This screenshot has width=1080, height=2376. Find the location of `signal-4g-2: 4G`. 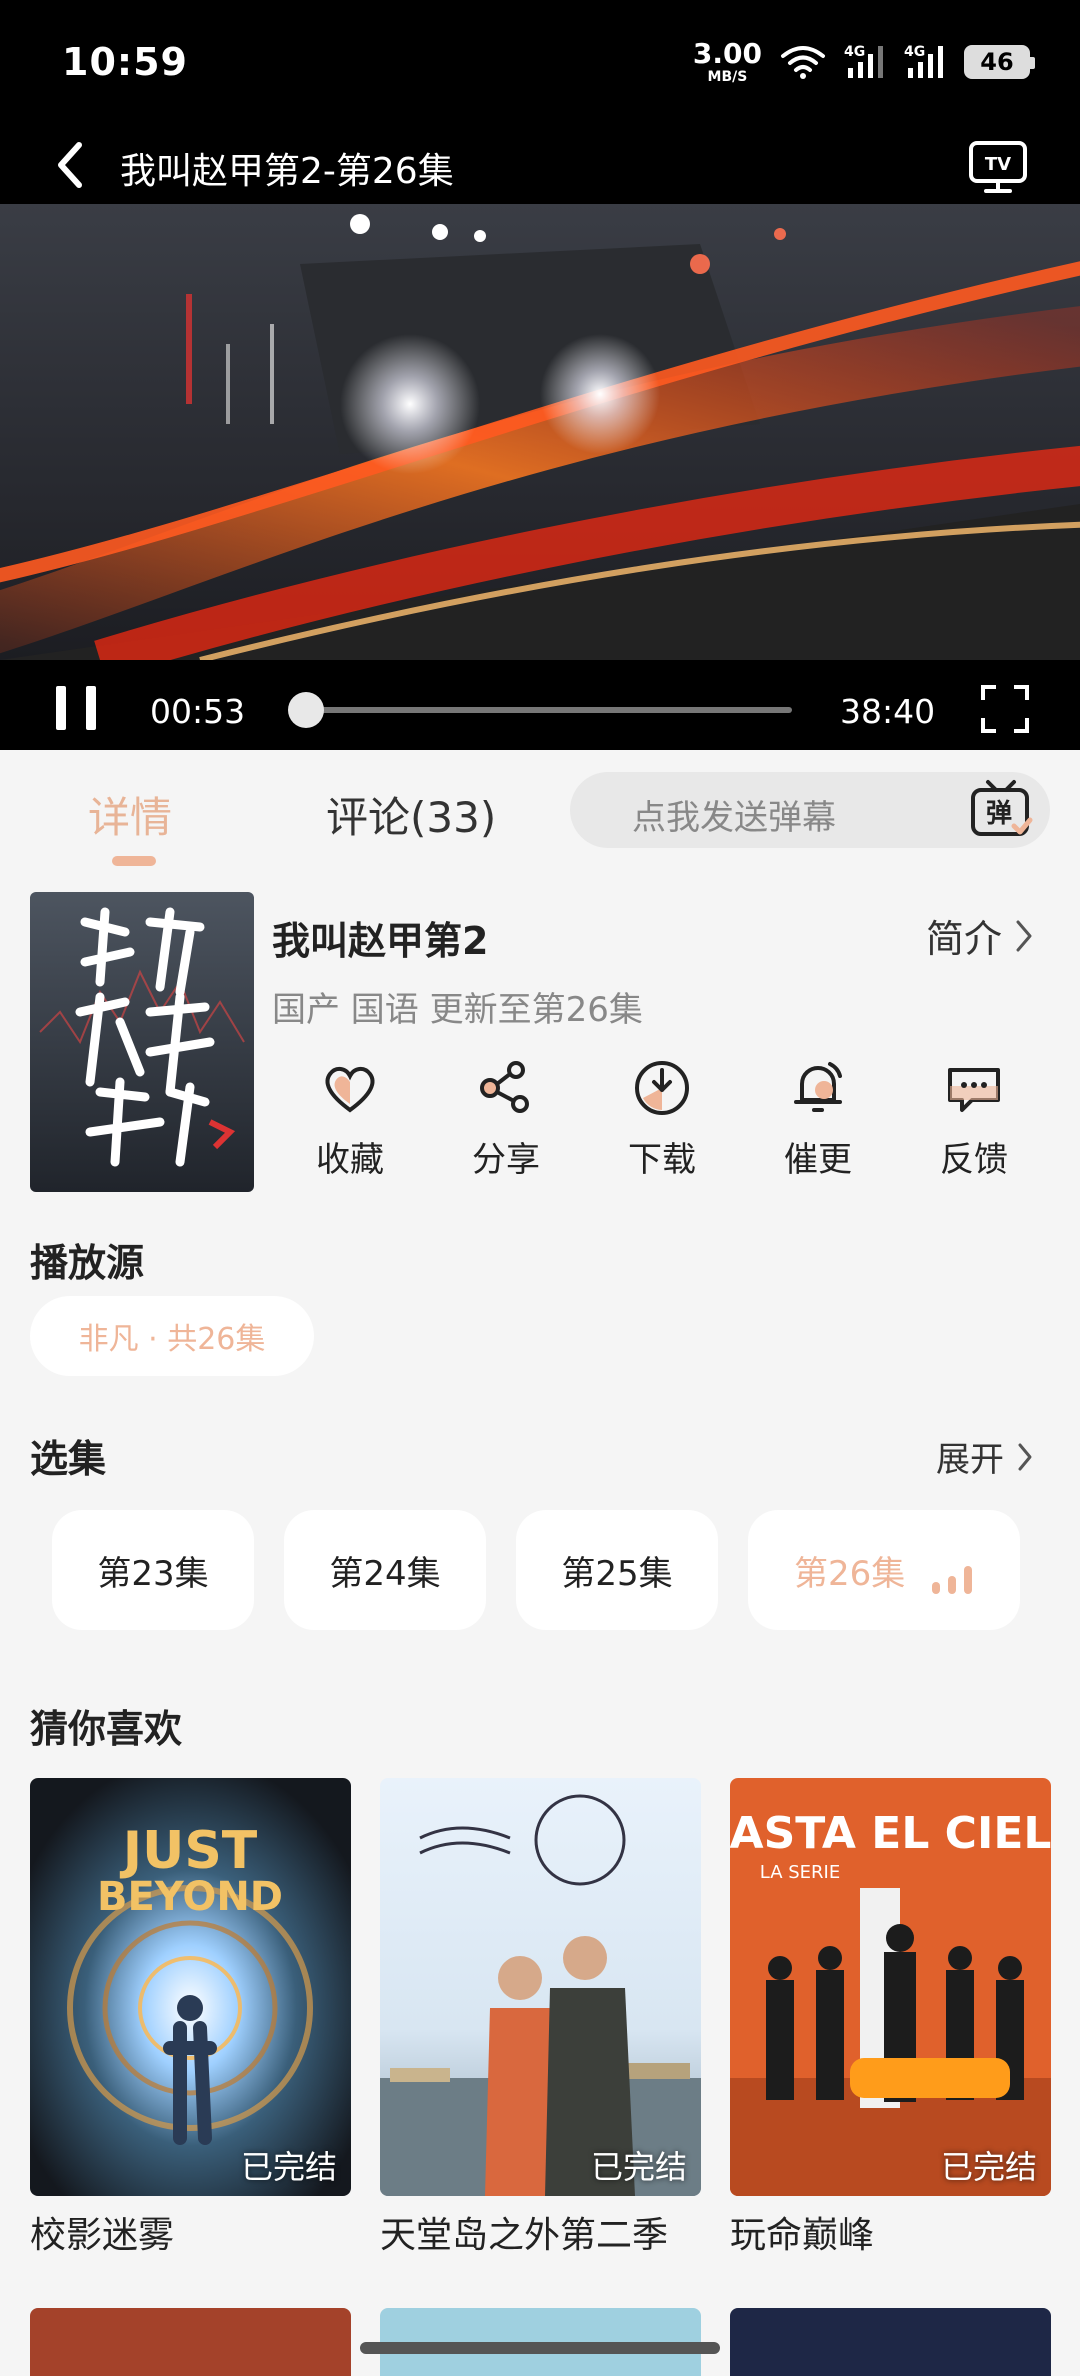

signal-4g-2: 4G is located at coordinates (925, 62).